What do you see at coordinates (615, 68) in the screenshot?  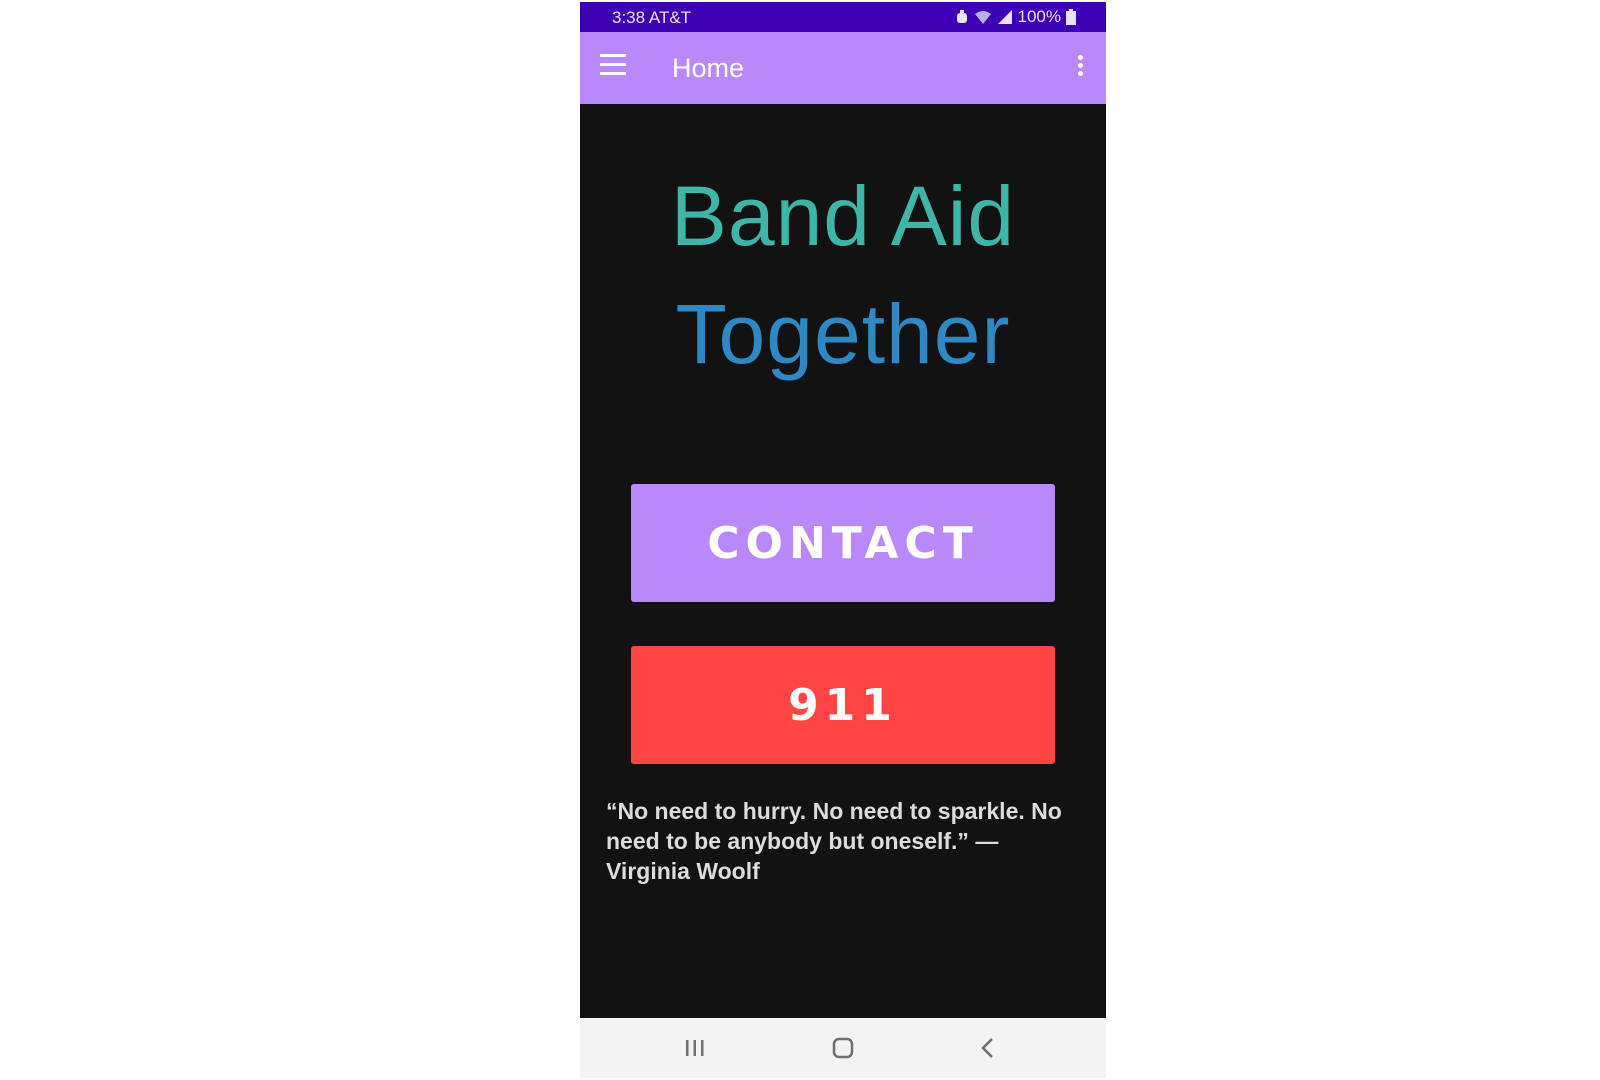 I see `menu-icon` at bounding box center [615, 68].